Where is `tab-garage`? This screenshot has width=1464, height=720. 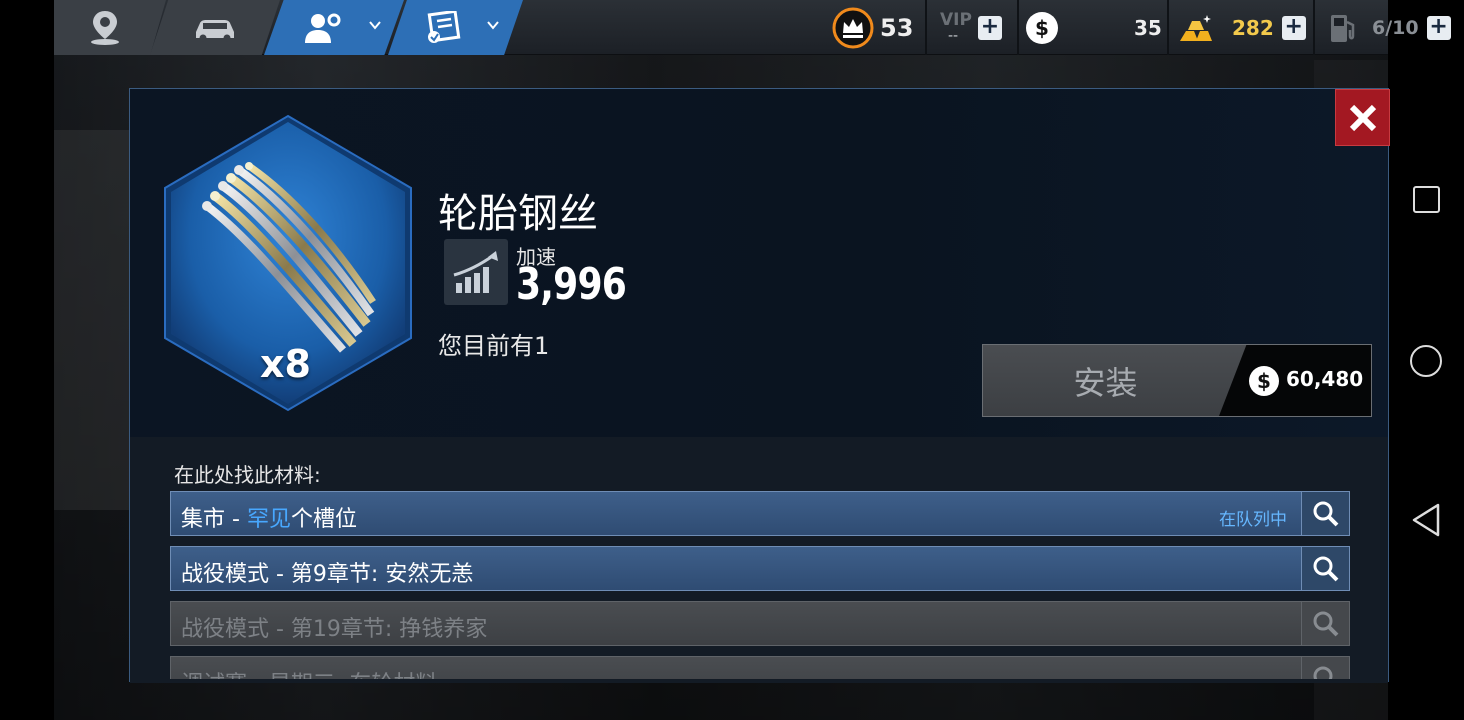
tab-garage is located at coordinates (215, 27).